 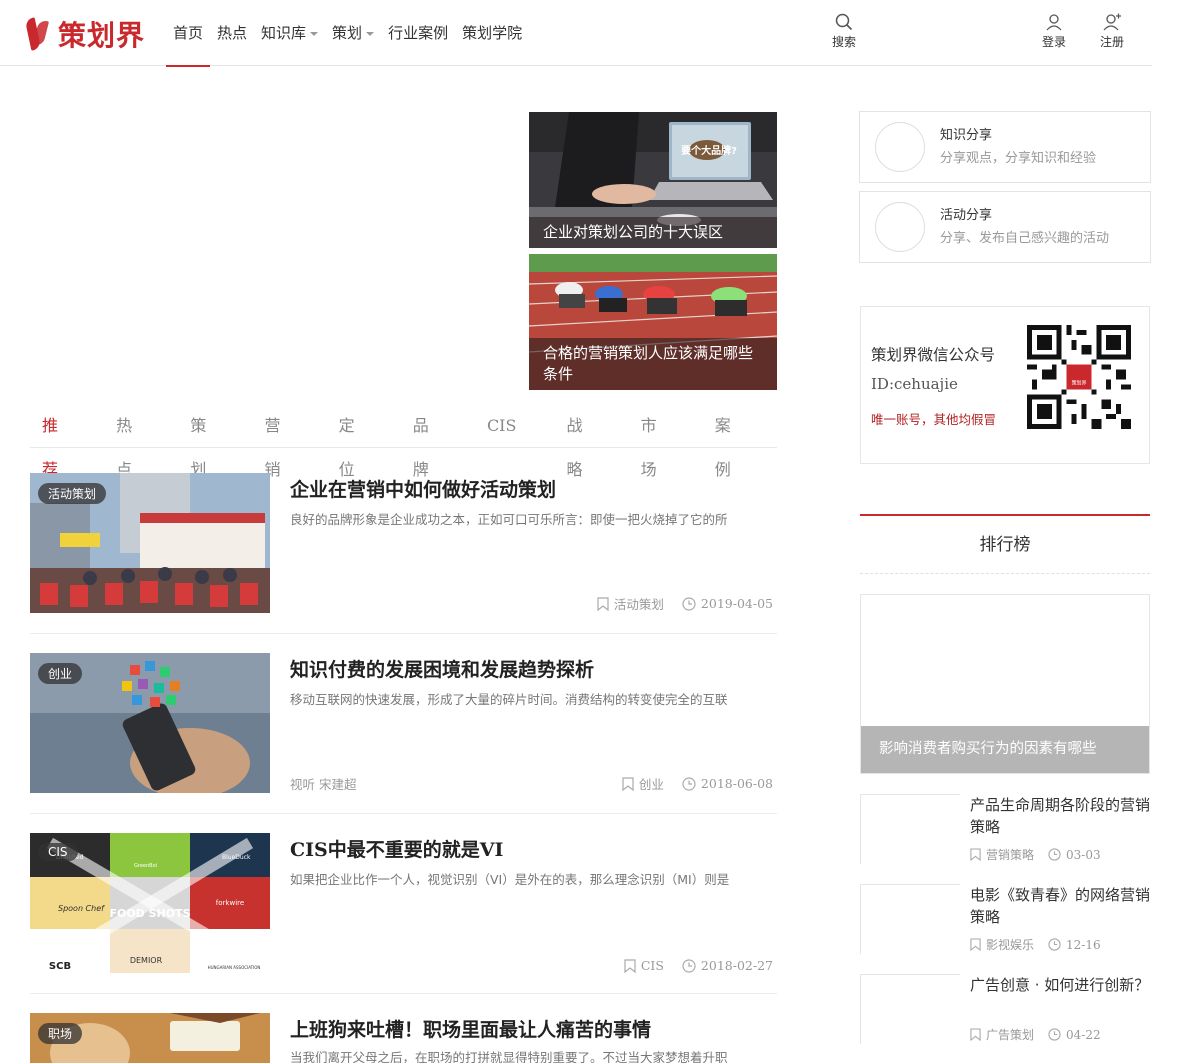 What do you see at coordinates (727, 441) in the screenshot?
I see `tab-cases: 案例` at bounding box center [727, 441].